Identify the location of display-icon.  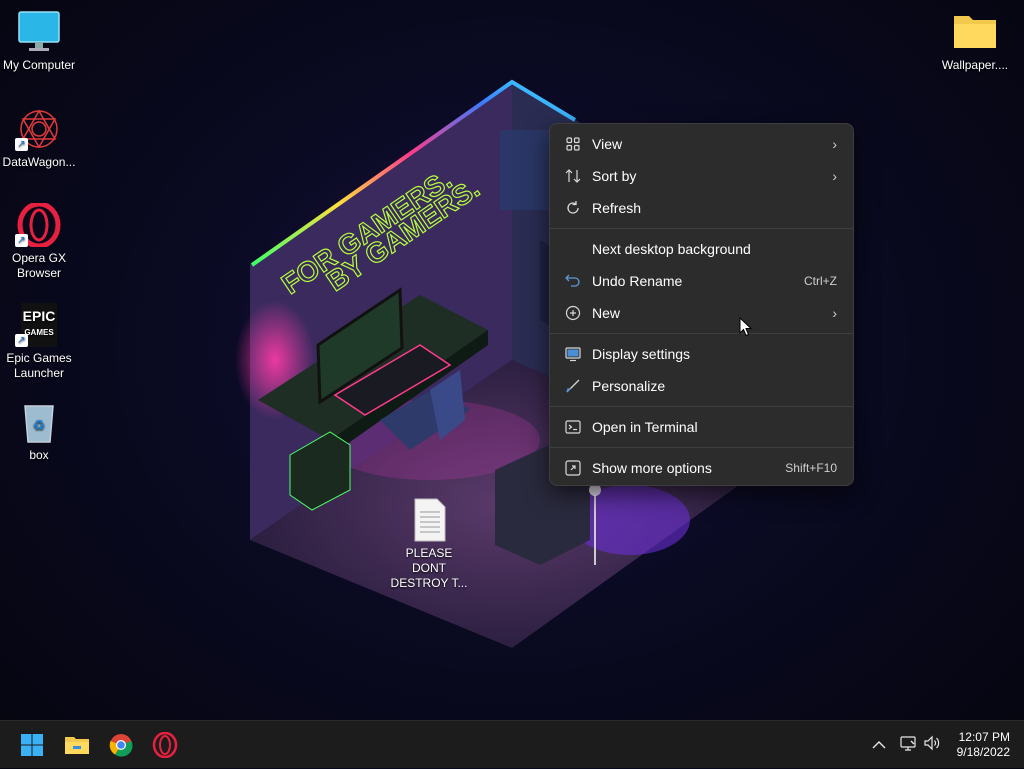
(573, 354).